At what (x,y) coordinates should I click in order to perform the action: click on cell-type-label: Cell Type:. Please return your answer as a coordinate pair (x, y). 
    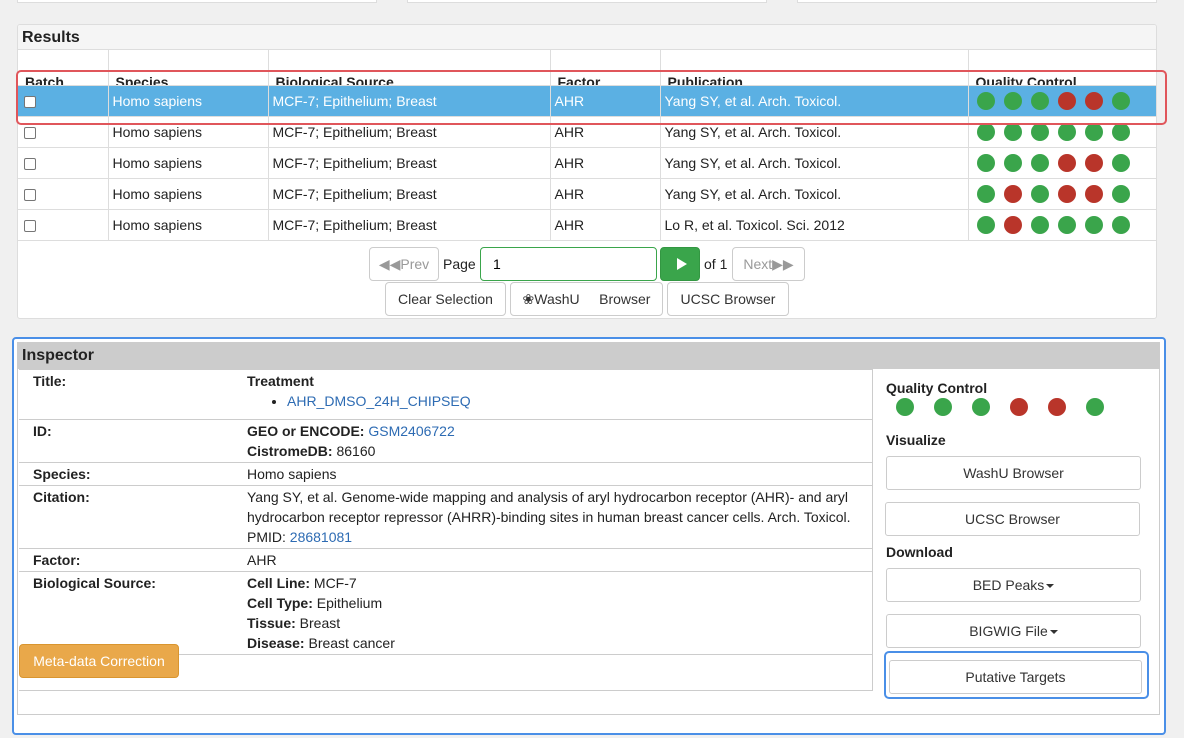
    Looking at the image, I should click on (280, 603).